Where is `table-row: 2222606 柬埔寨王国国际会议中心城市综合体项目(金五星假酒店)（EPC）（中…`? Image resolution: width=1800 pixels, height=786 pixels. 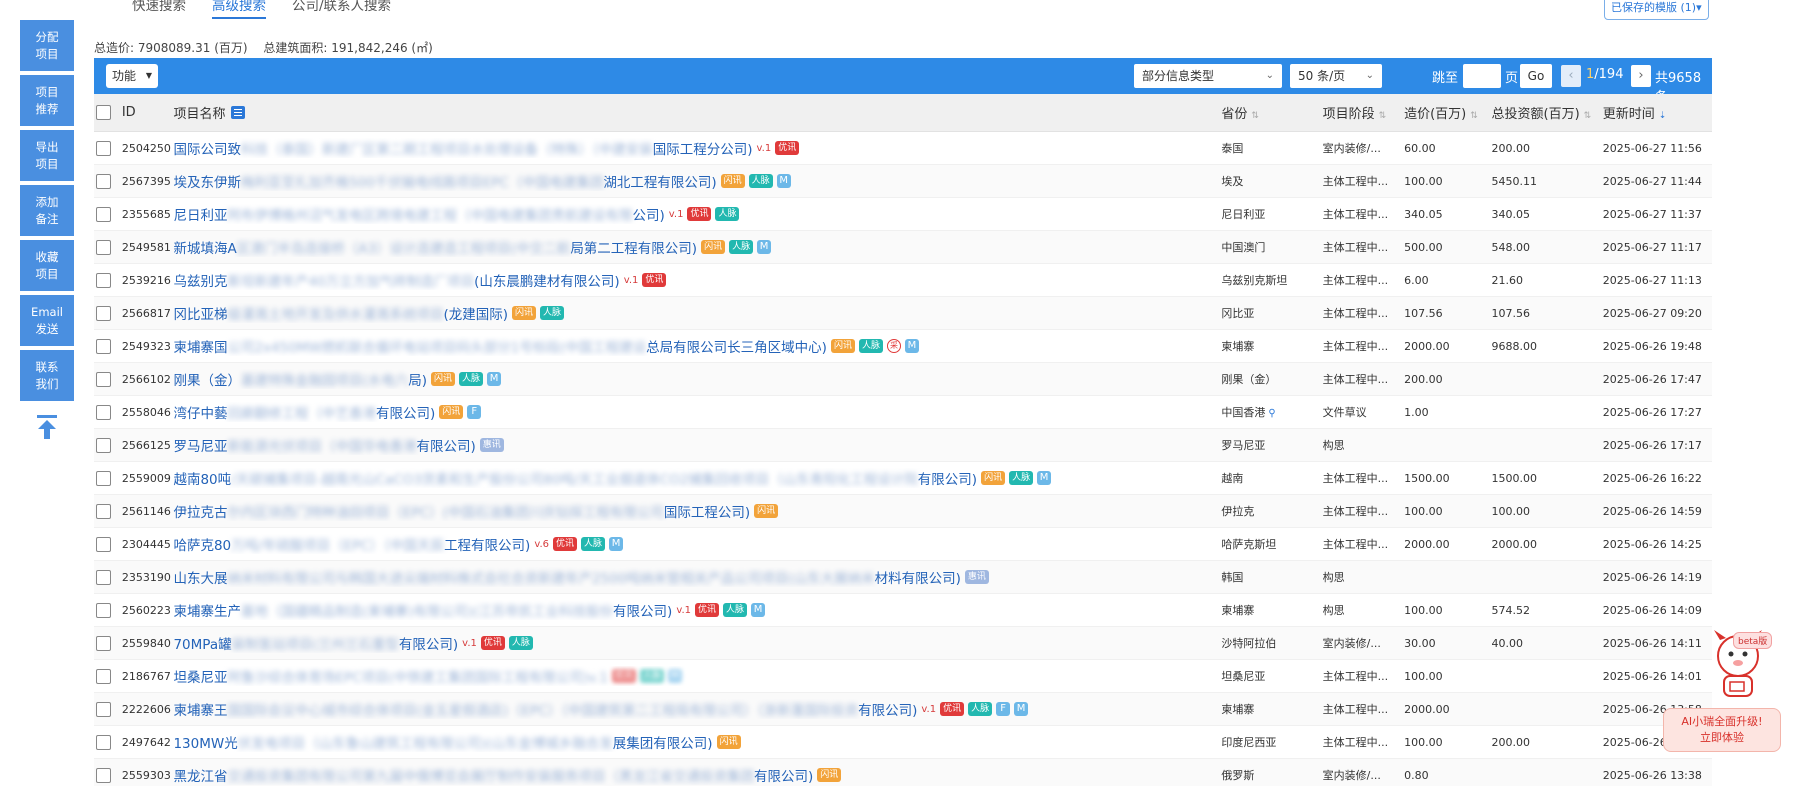 table-row: 2222606 柬埔寨王国国际会议中心城市综合体项目(金五星假酒店)（EPC）（中… is located at coordinates (903, 709).